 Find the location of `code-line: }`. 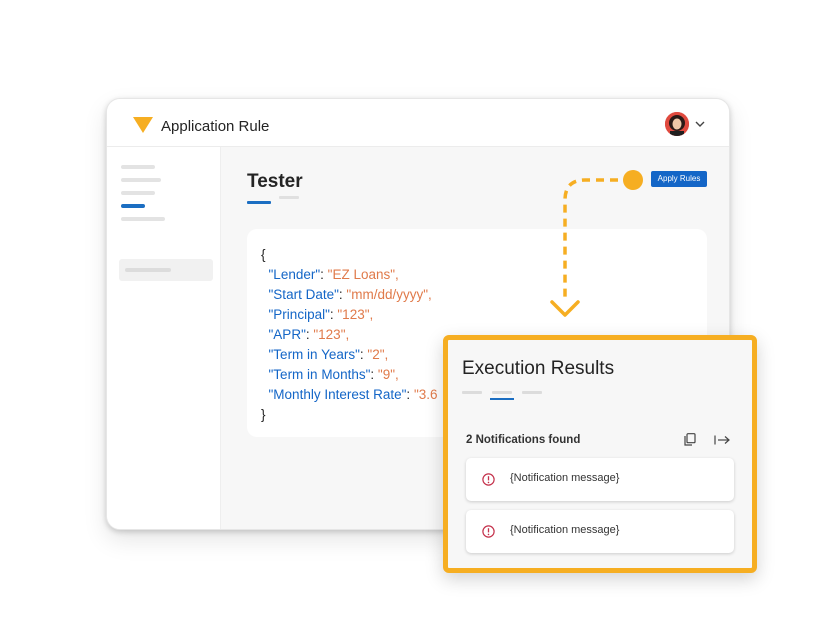

code-line: } is located at coordinates (349, 415).